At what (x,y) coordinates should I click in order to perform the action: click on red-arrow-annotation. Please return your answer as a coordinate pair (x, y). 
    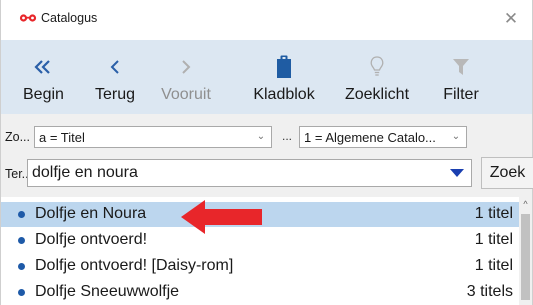
    Looking at the image, I should click on (221, 217).